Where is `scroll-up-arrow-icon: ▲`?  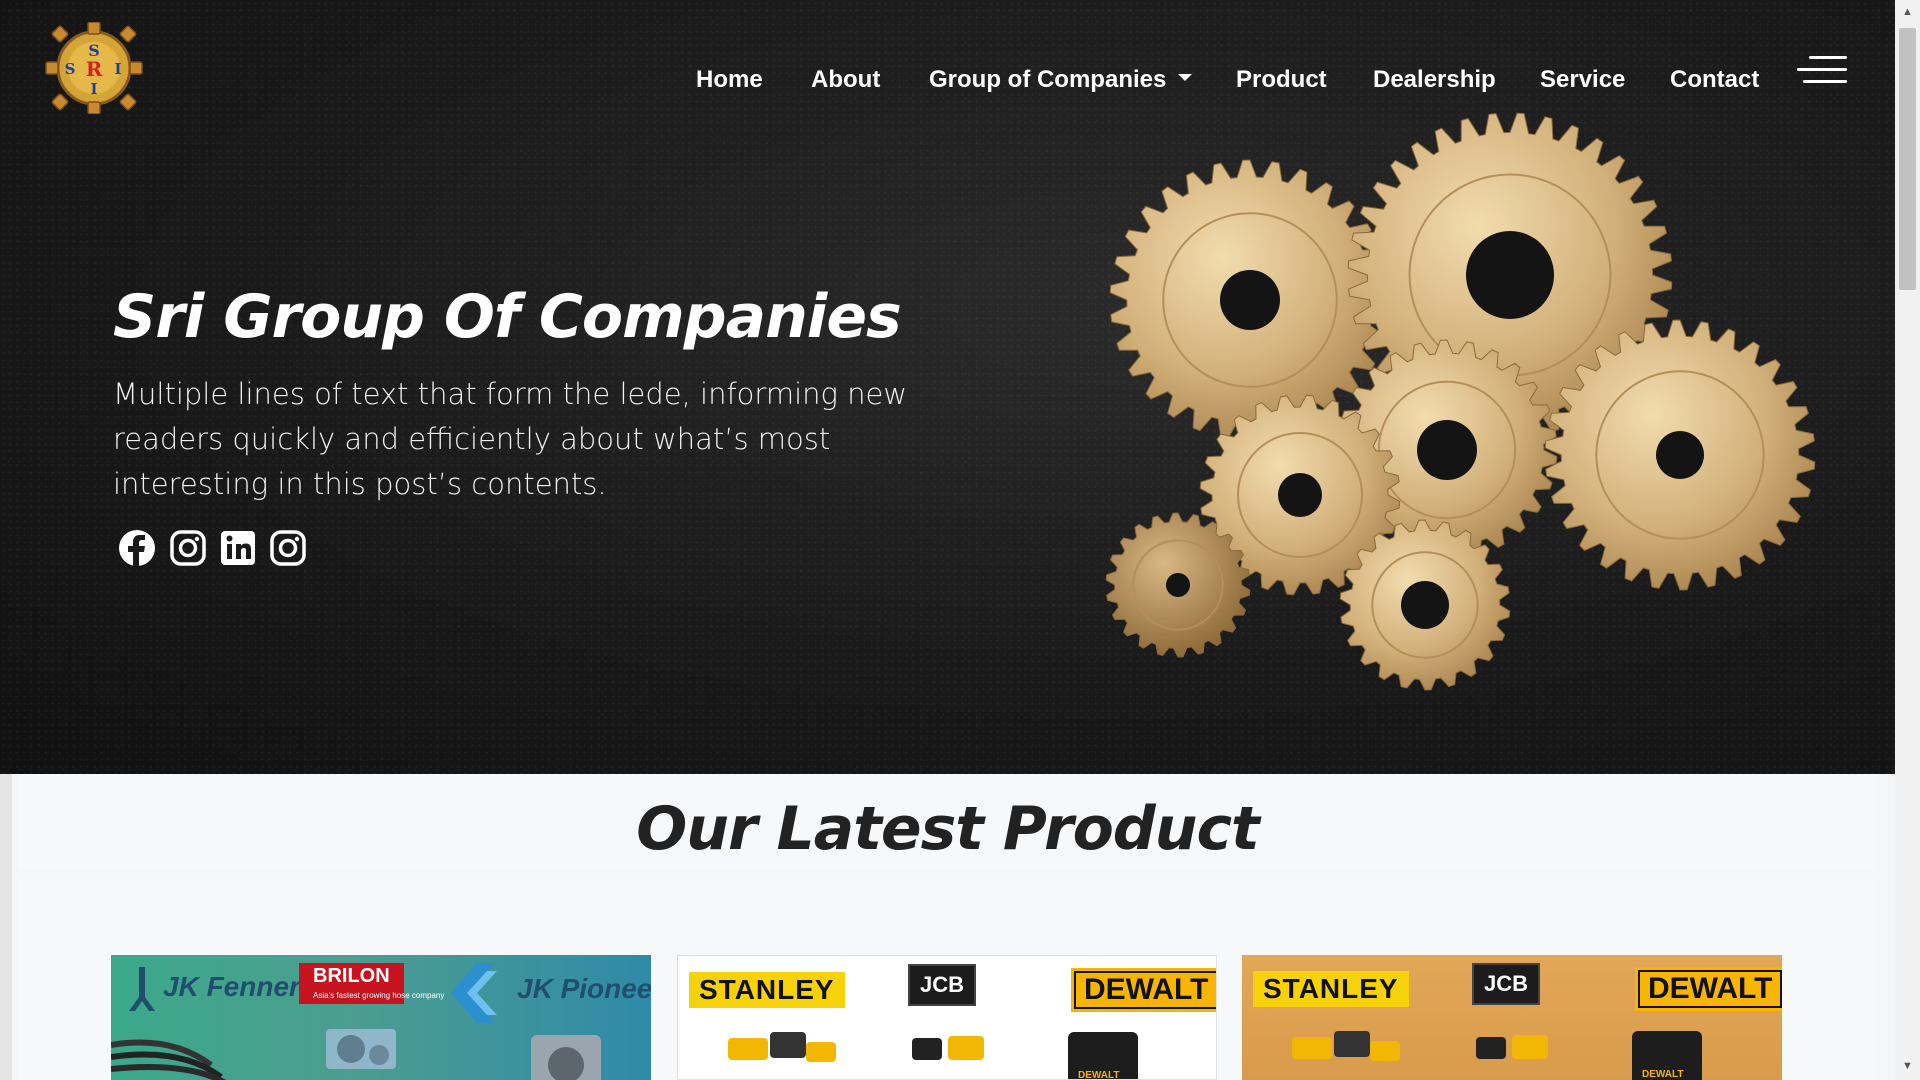
scroll-up-arrow-icon: ▲ is located at coordinates (1907, 12).